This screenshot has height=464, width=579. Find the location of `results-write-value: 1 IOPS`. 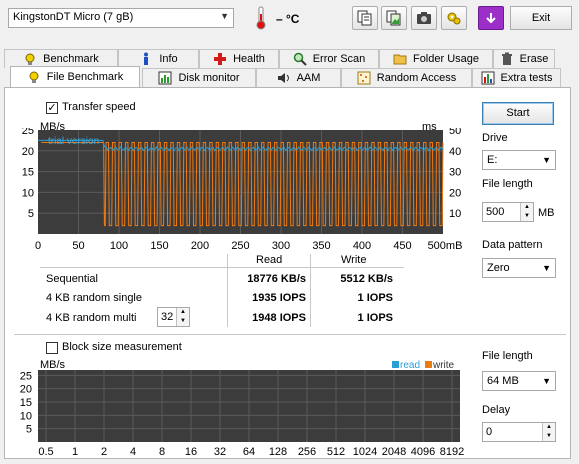

results-write-value: 1 IOPS is located at coordinates (375, 318).